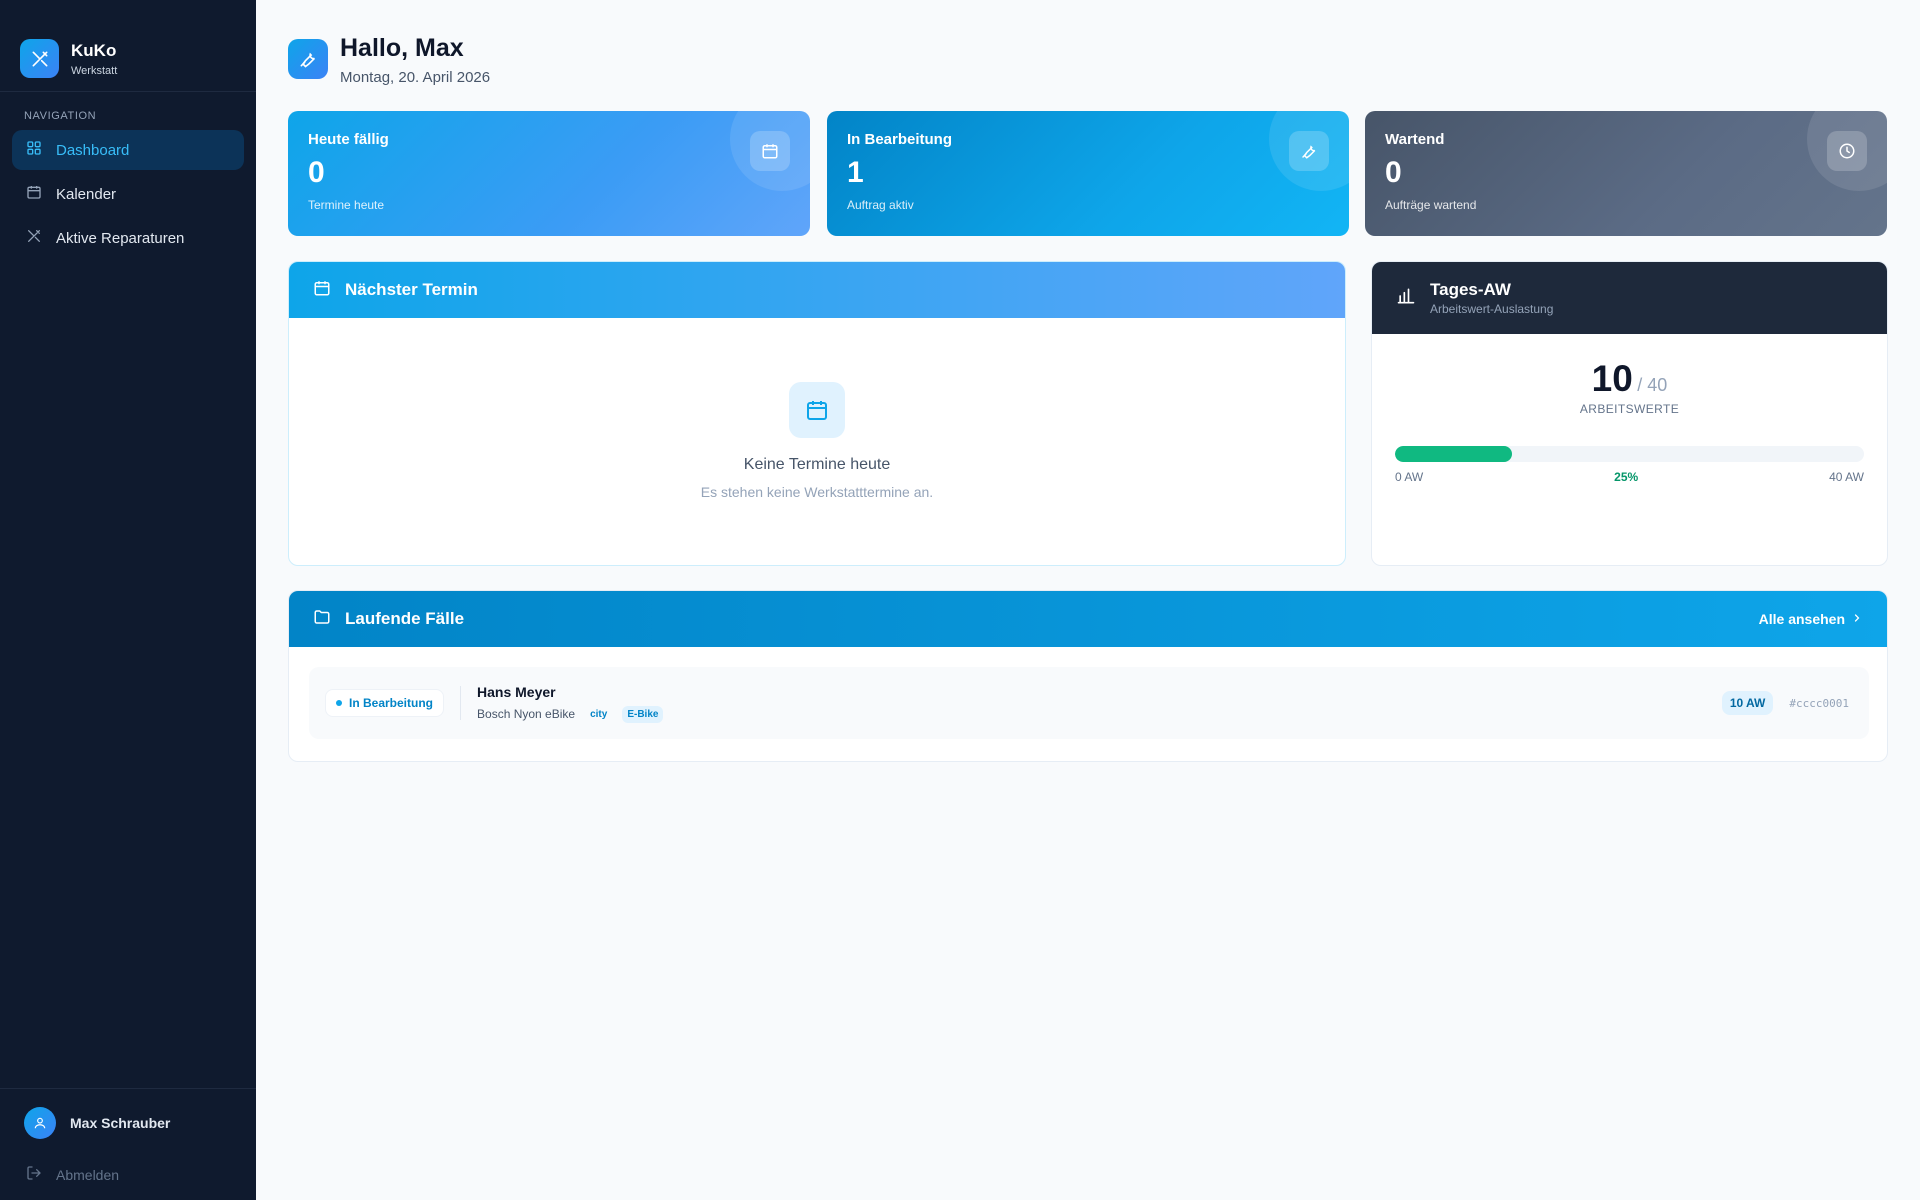 This screenshot has width=1920, height=1200. What do you see at coordinates (855, 172) in the screenshot?
I see `stat-value: 1` at bounding box center [855, 172].